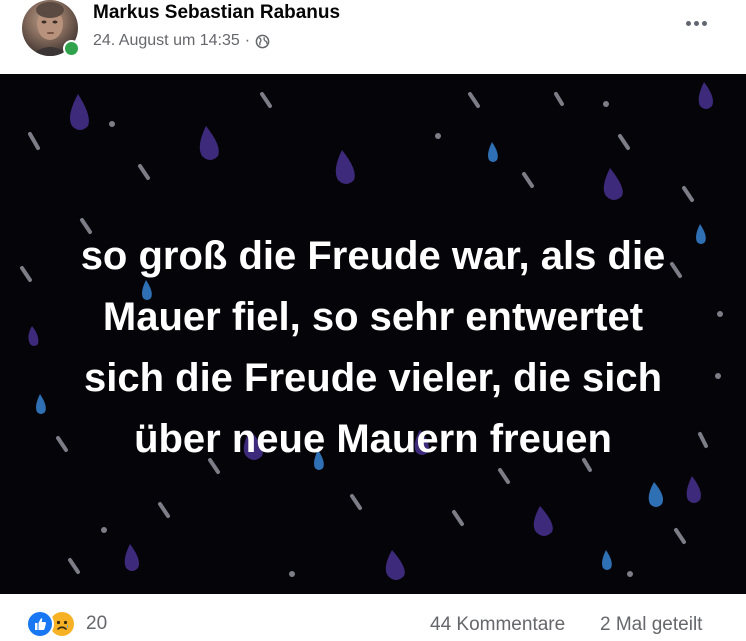 This screenshot has height=641, width=746. Describe the element at coordinates (651, 625) in the screenshot. I see `shares-count-link: 2 Mal geteilt` at that location.